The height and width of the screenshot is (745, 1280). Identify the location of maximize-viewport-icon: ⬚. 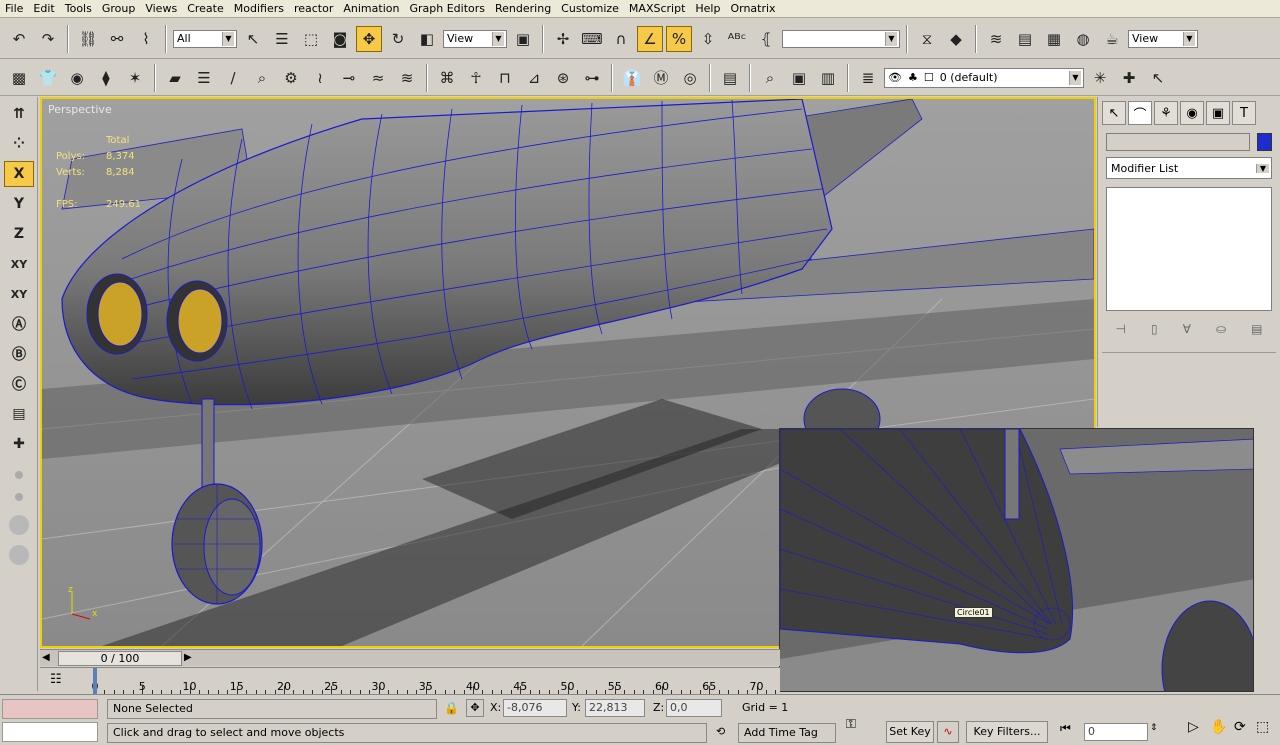
(1262, 727).